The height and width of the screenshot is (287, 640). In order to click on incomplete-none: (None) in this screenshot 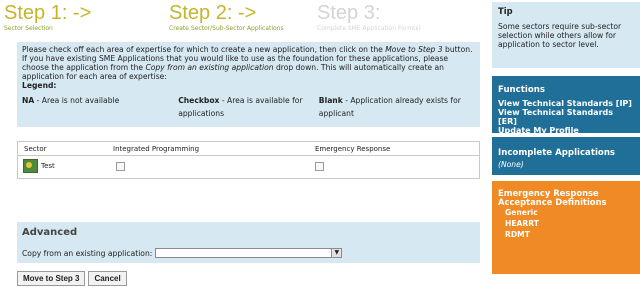, I will do `click(511, 164)`.